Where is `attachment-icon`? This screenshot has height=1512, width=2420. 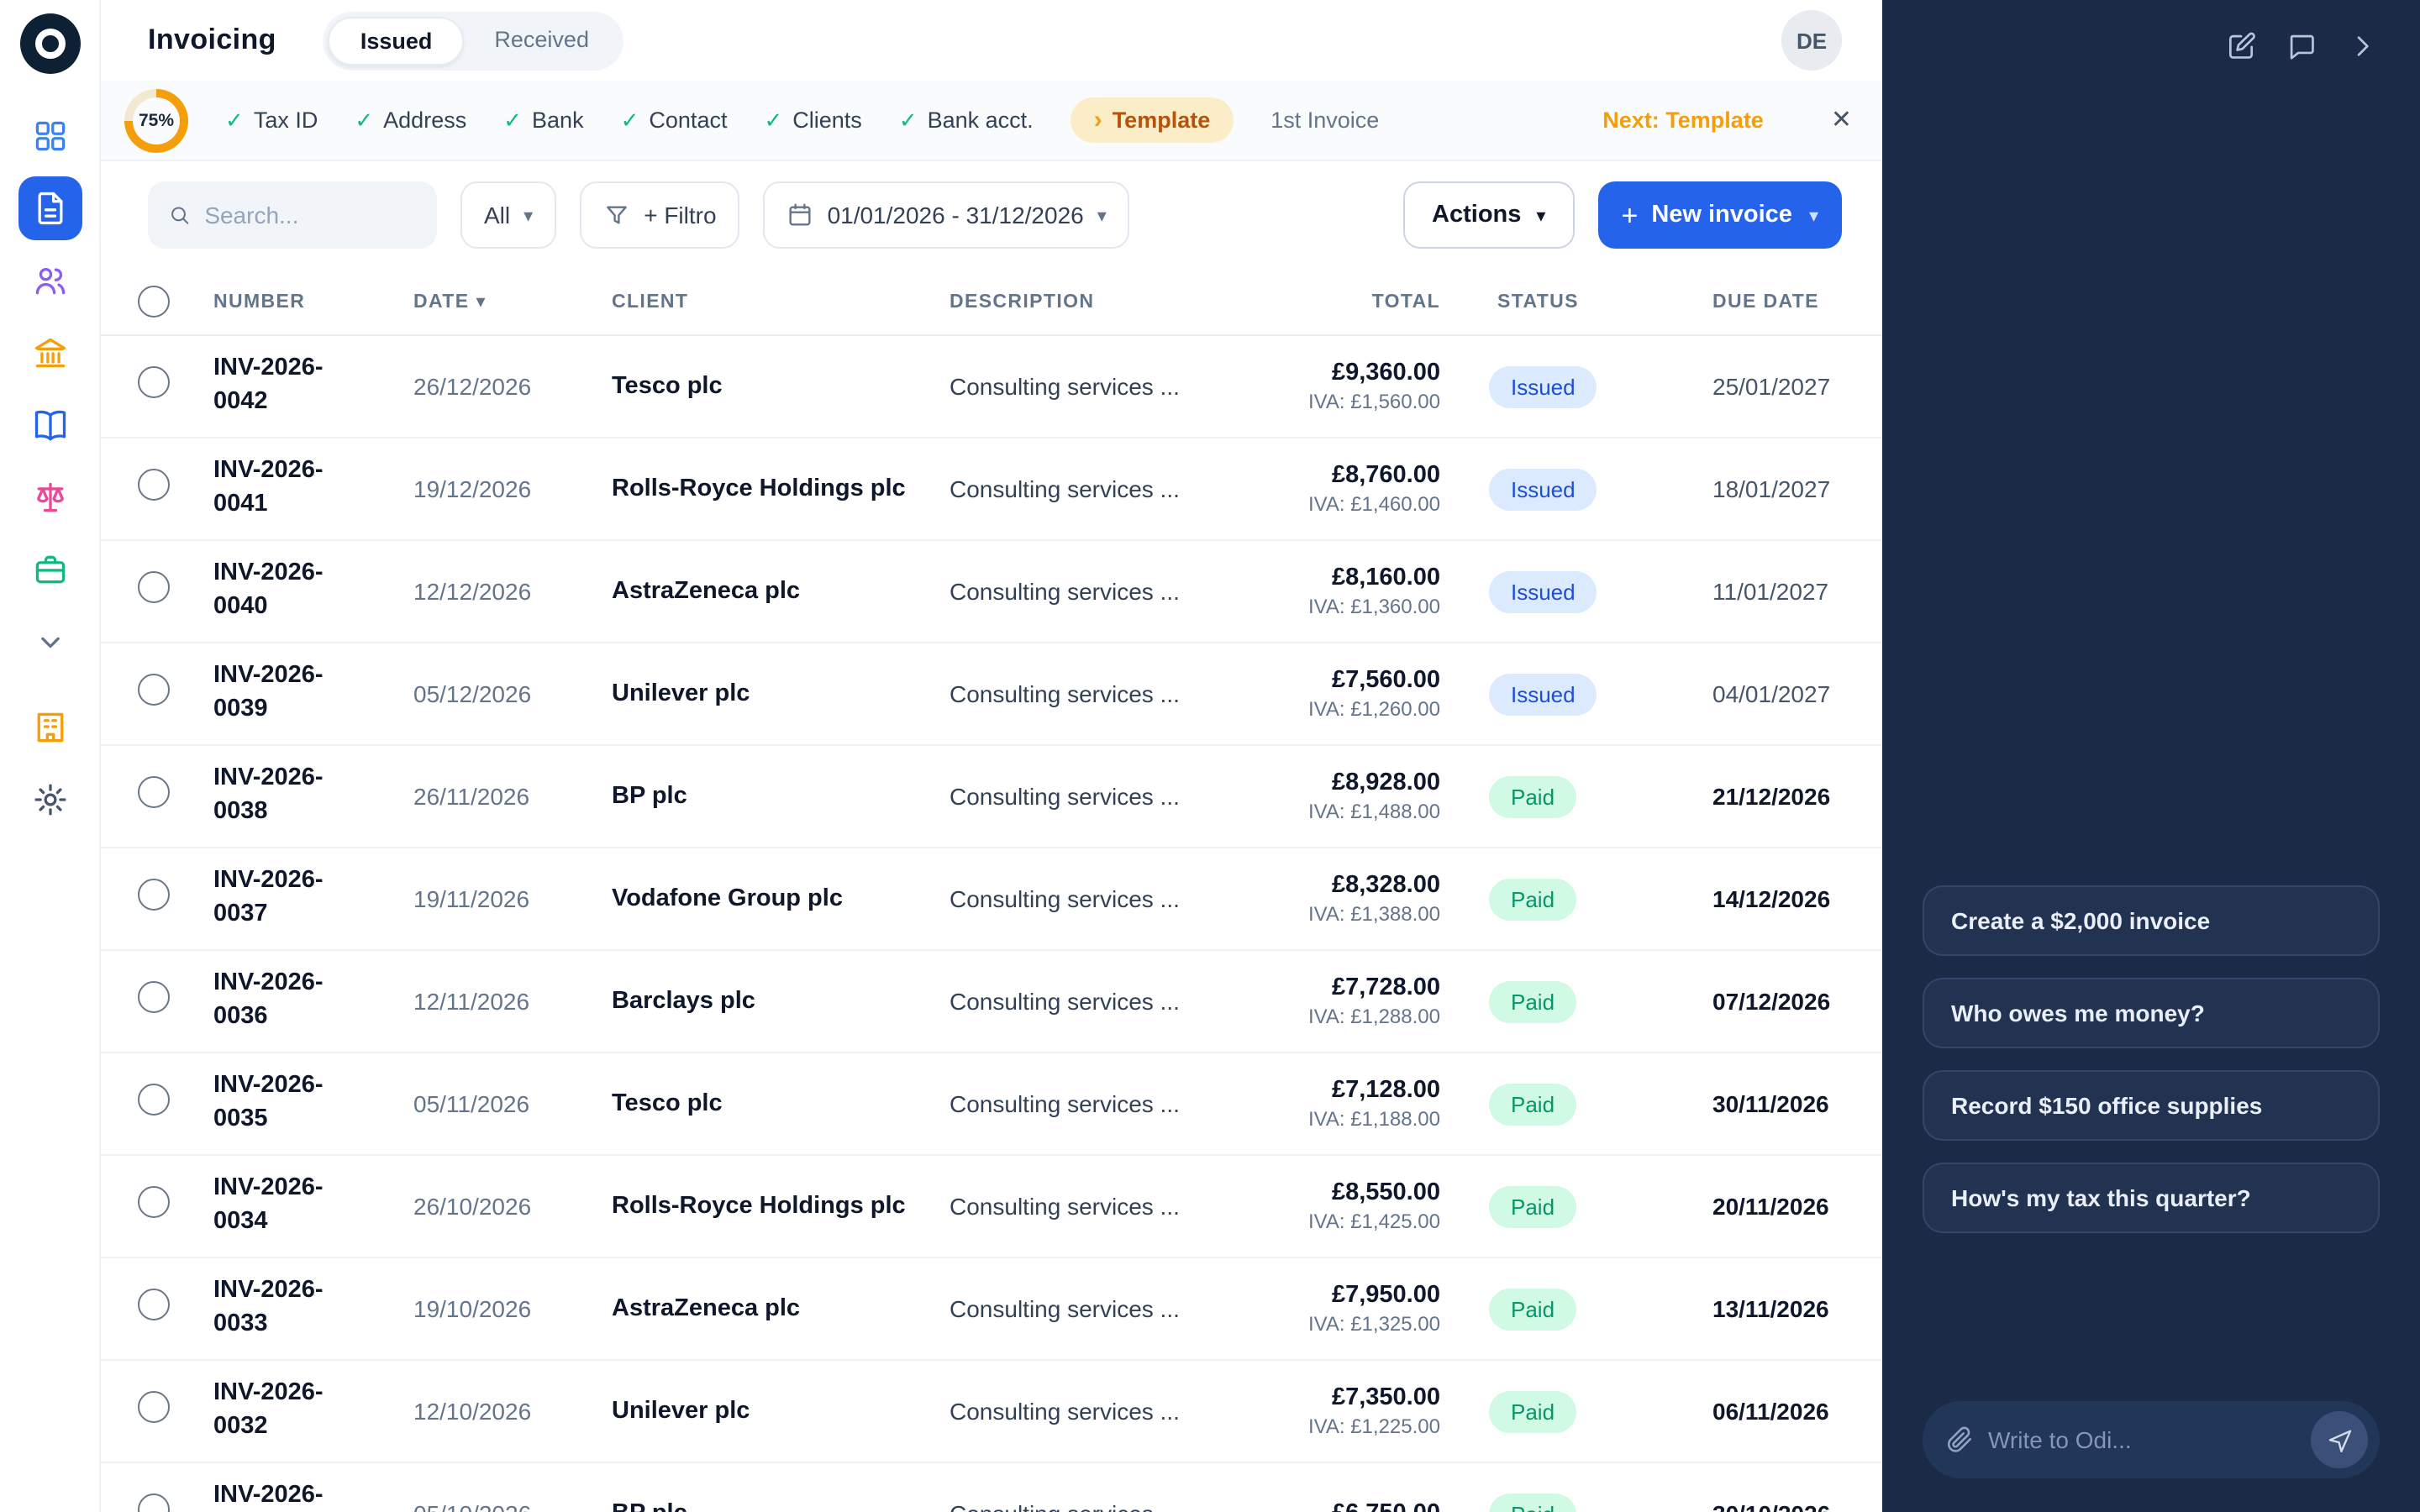
attachment-icon is located at coordinates (1960, 1440).